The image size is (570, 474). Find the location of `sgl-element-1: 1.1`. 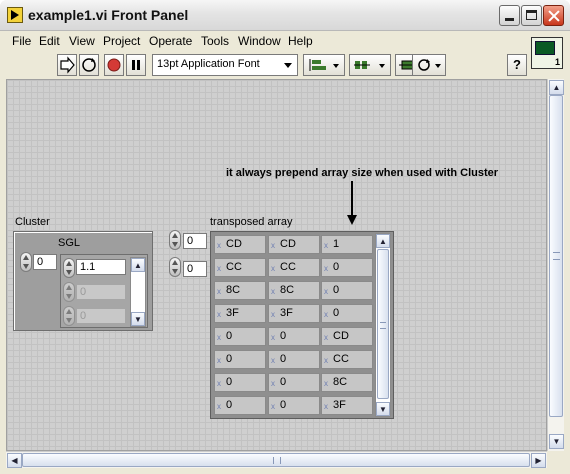

sgl-element-1: 1.1 is located at coordinates (101, 267).